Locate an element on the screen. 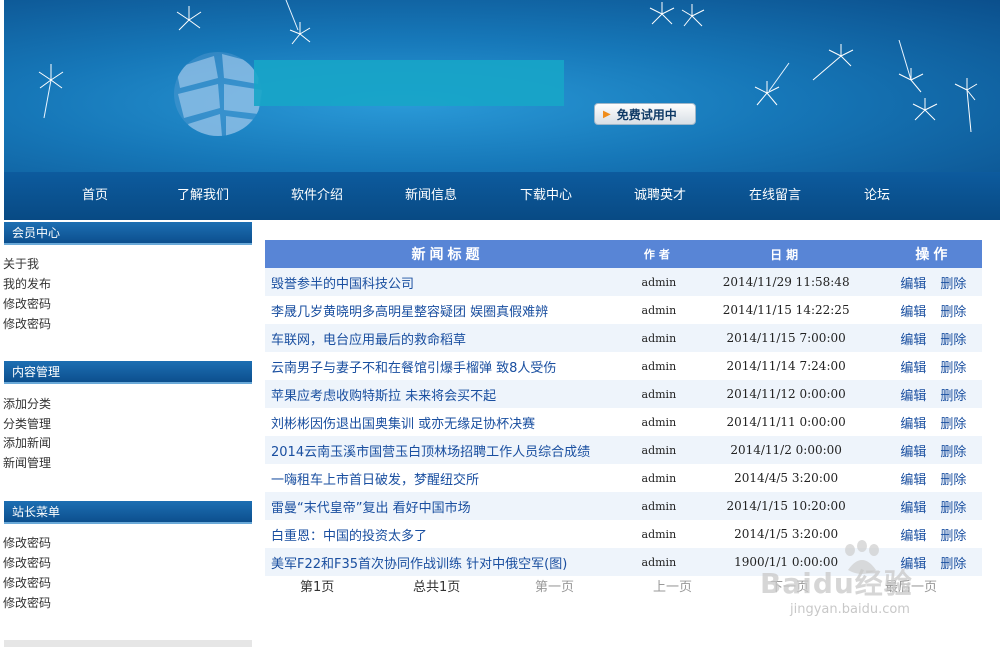 This screenshot has height=647, width=1000. sidebar-footer-bar is located at coordinates (128, 643).